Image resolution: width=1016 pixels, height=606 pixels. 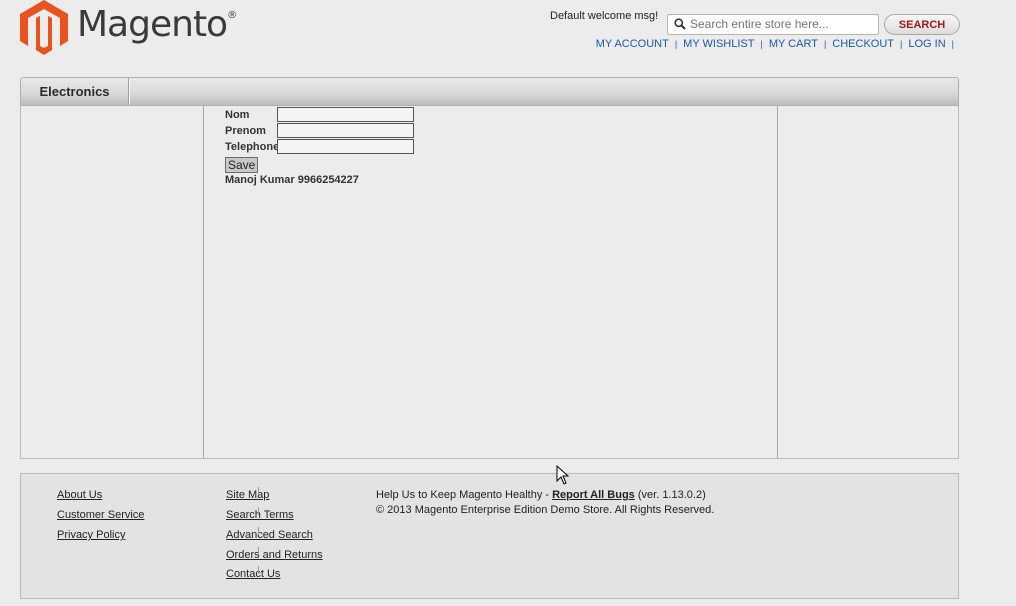 What do you see at coordinates (926, 44) in the screenshot?
I see `log-in-link: LOG IN` at bounding box center [926, 44].